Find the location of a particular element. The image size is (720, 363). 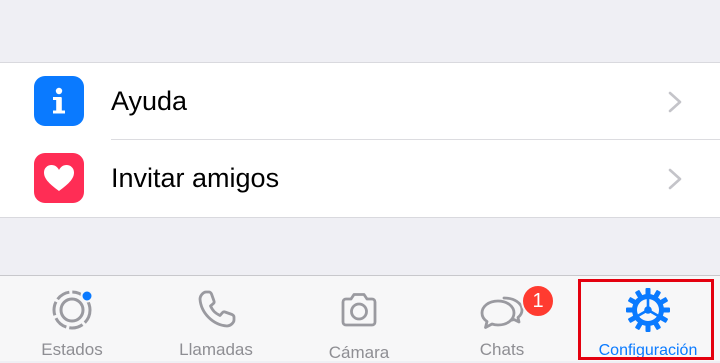

tab-llamadas: Llamadas is located at coordinates (216, 318).